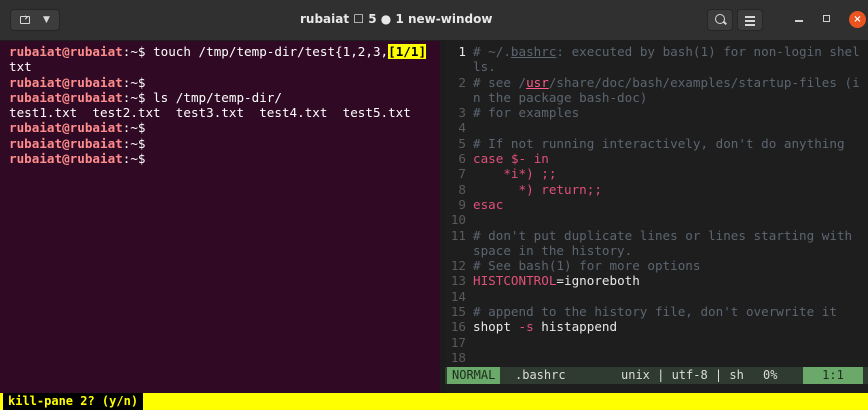 The image size is (868, 410). Describe the element at coordinates (25, 20) in the screenshot. I see `terminal-icon` at that location.